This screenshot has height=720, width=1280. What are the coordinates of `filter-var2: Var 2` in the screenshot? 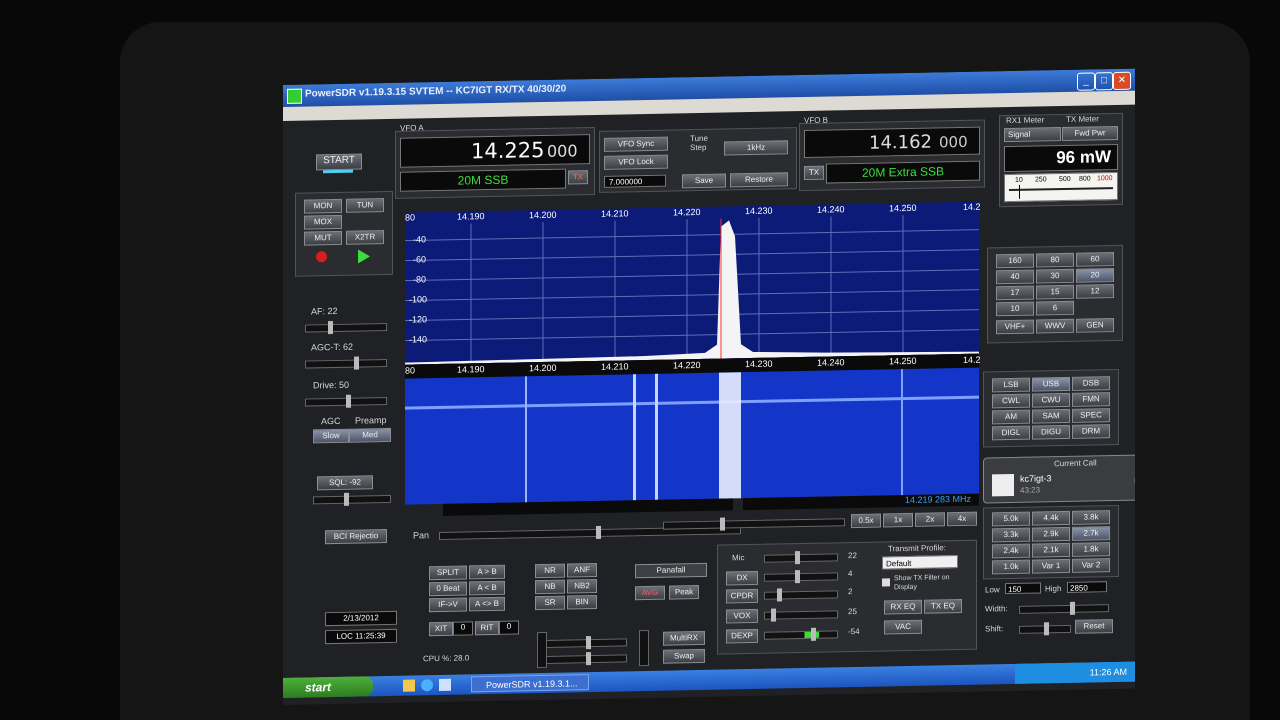 It's located at (1091, 565).